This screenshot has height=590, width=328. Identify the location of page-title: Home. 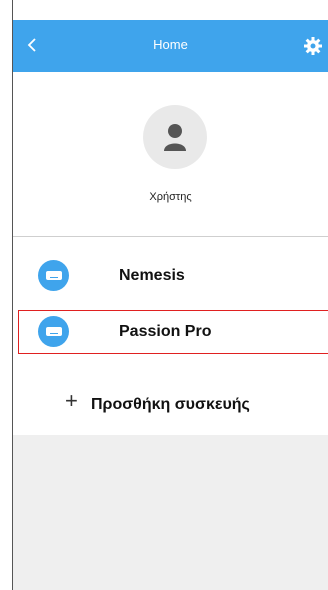
(170, 44).